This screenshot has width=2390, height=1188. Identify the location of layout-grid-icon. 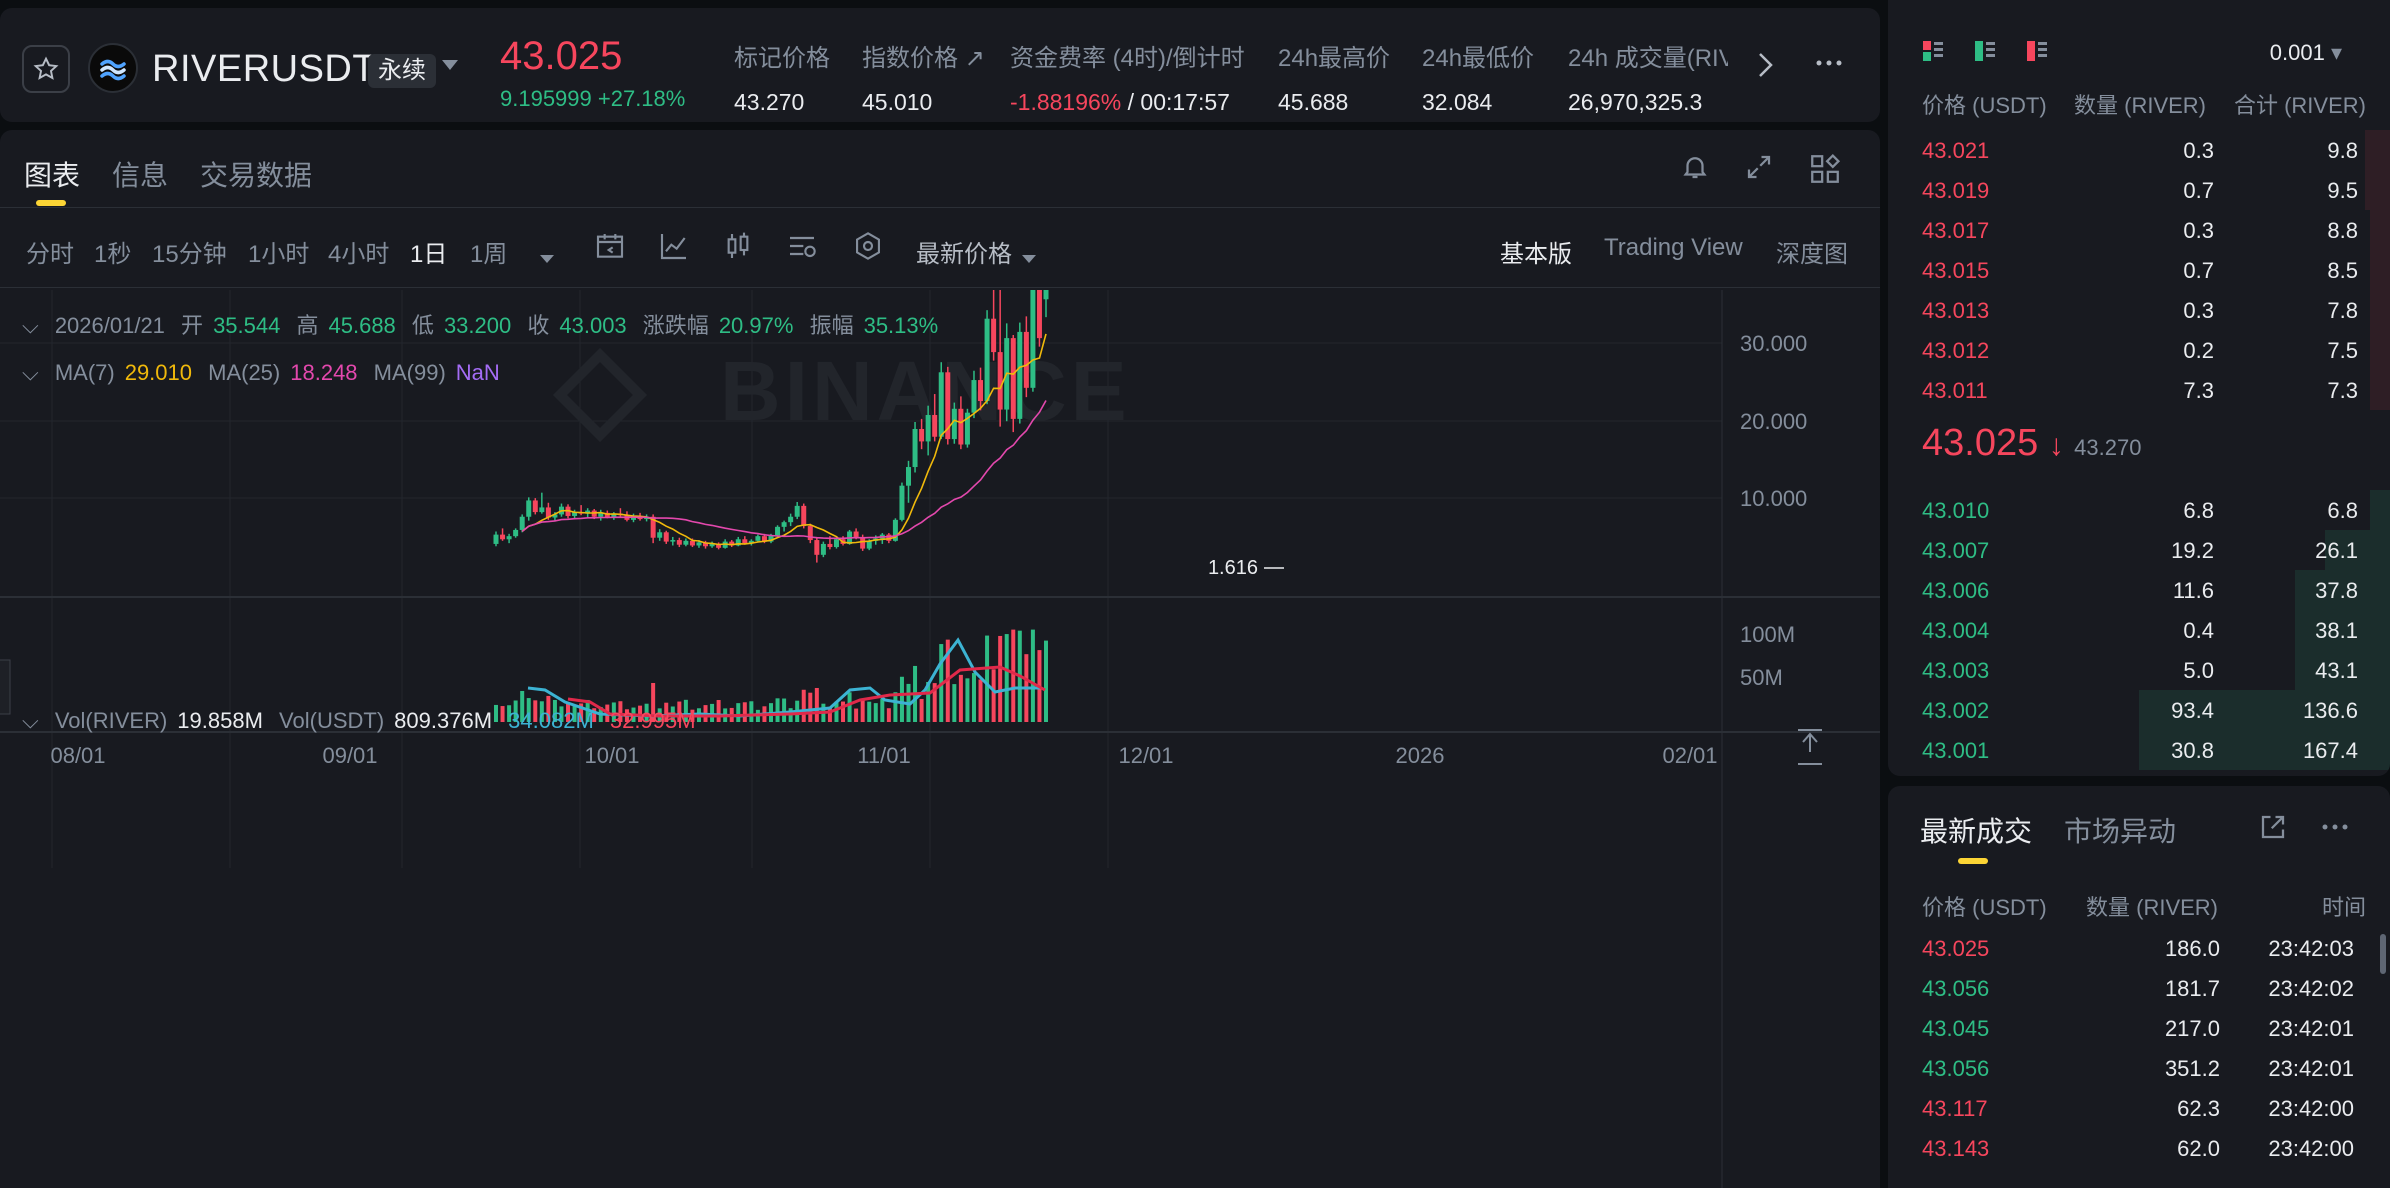
(1825, 173).